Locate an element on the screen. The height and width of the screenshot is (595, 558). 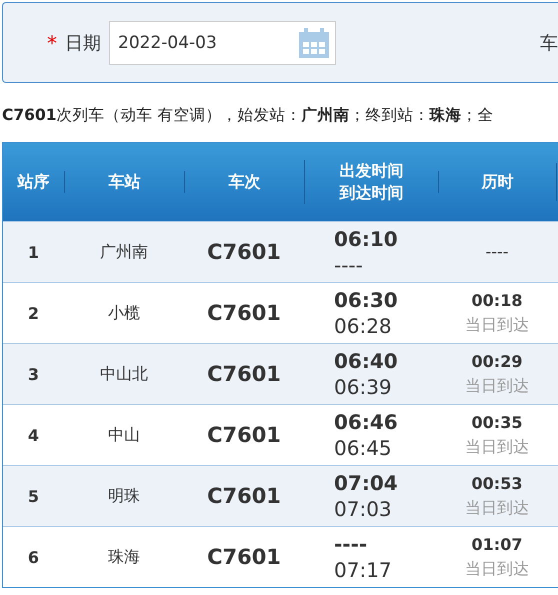
date-label: 日期 is located at coordinates (83, 43).